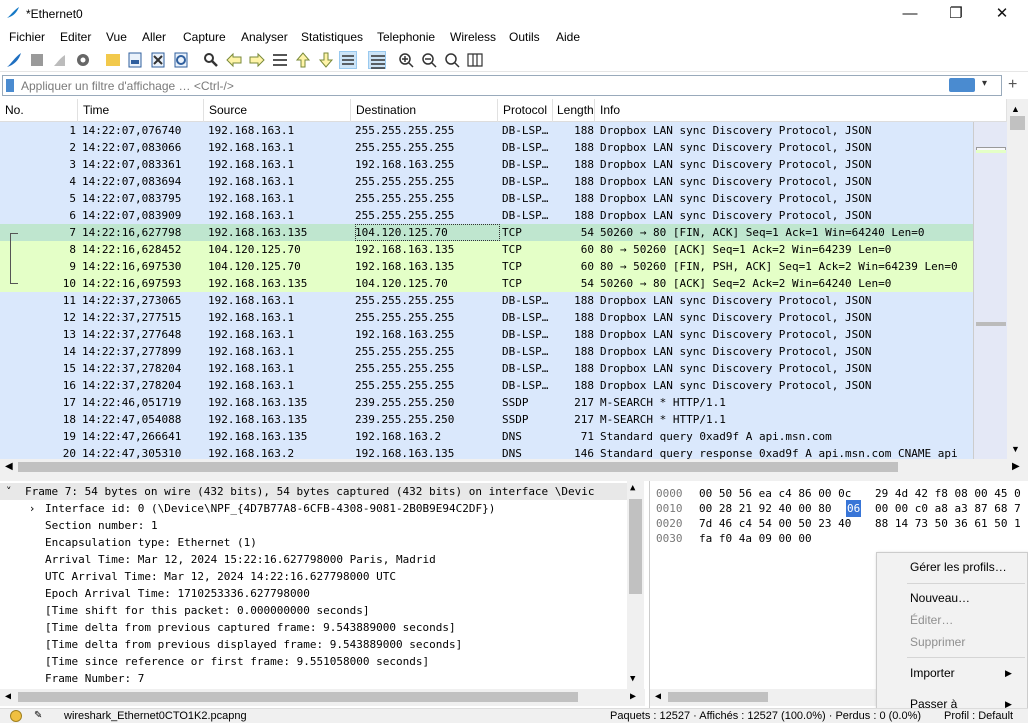  Describe the element at coordinates (113, 60) in the screenshot. I see `open-folder-icon` at that location.